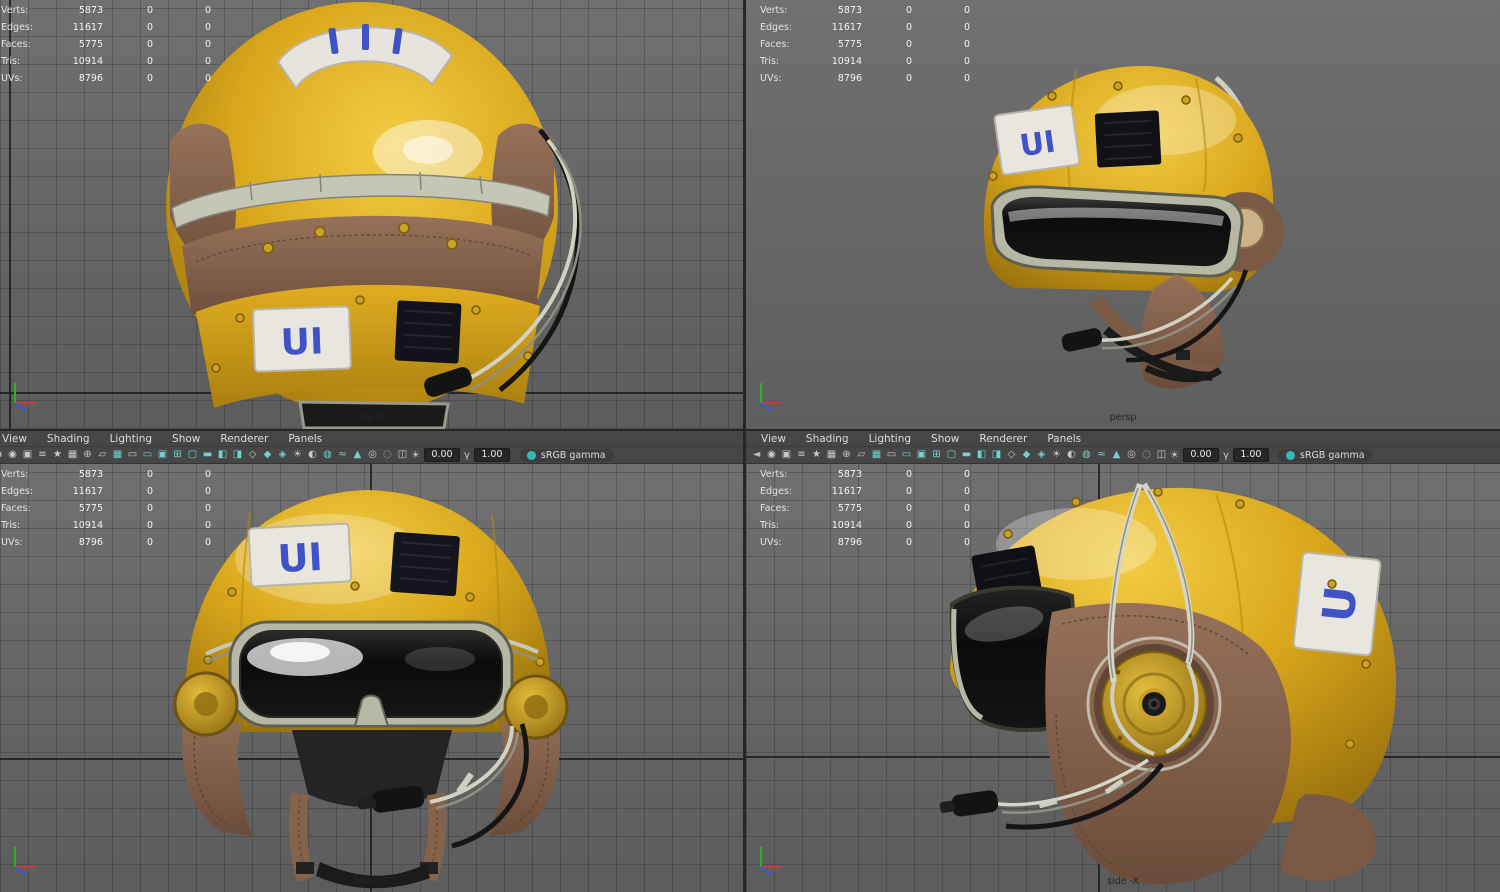 This screenshot has height=892, width=1500. What do you see at coordinates (770, 525) in the screenshot?
I see `hud-label: Tris:` at bounding box center [770, 525].